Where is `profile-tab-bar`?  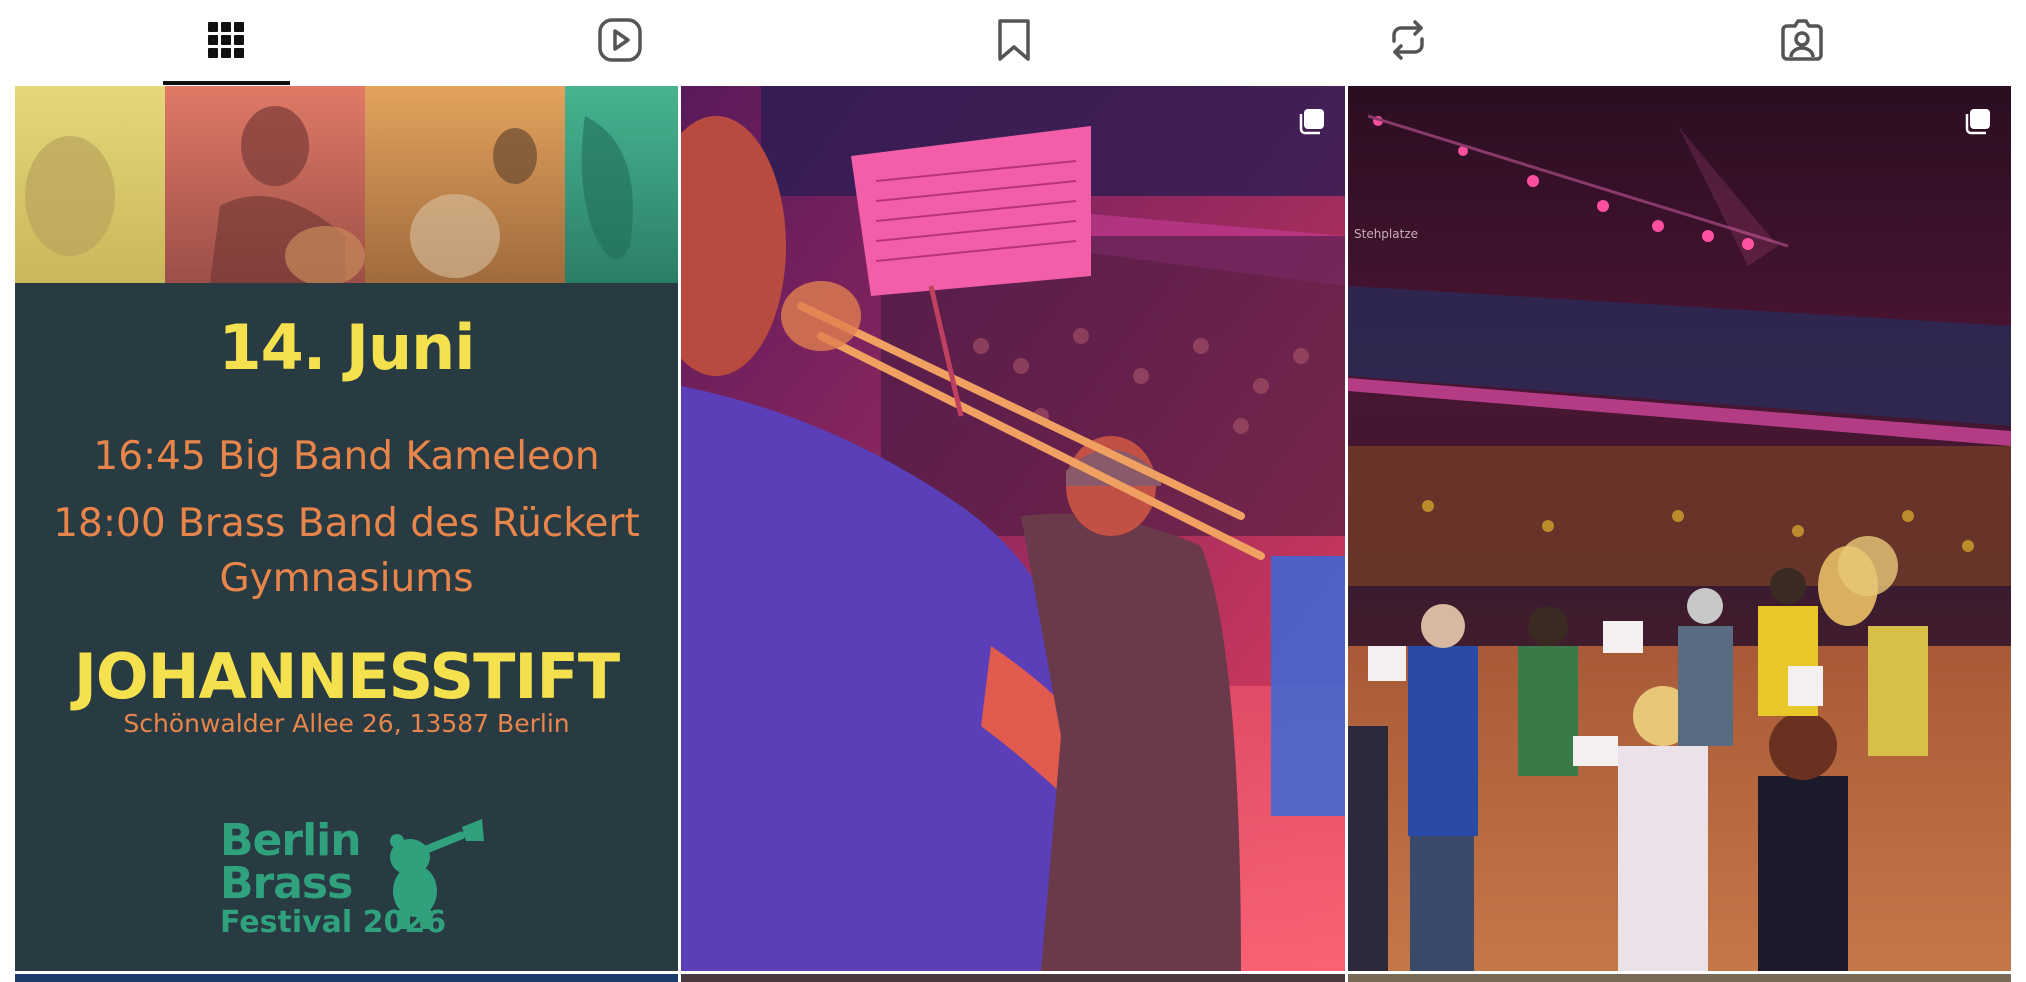
profile-tab-bar is located at coordinates (1013, 43).